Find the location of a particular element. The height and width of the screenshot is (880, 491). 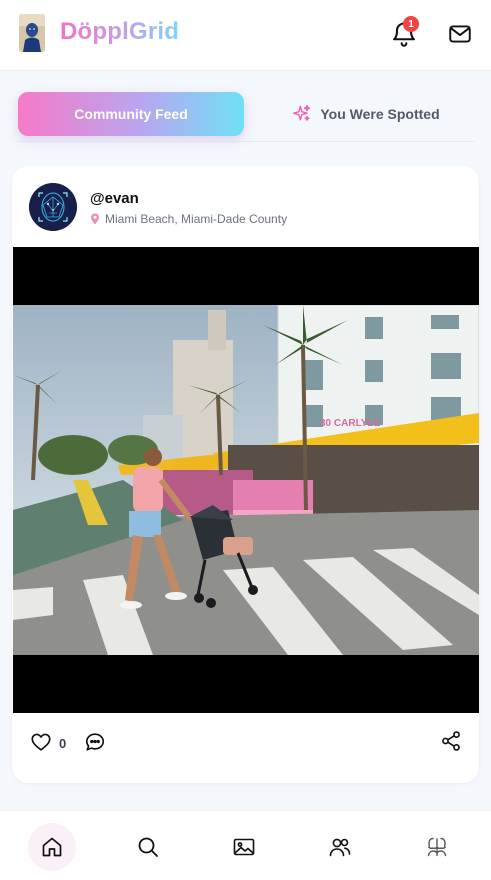

face-scan-avatar-image is located at coordinates (53, 207).